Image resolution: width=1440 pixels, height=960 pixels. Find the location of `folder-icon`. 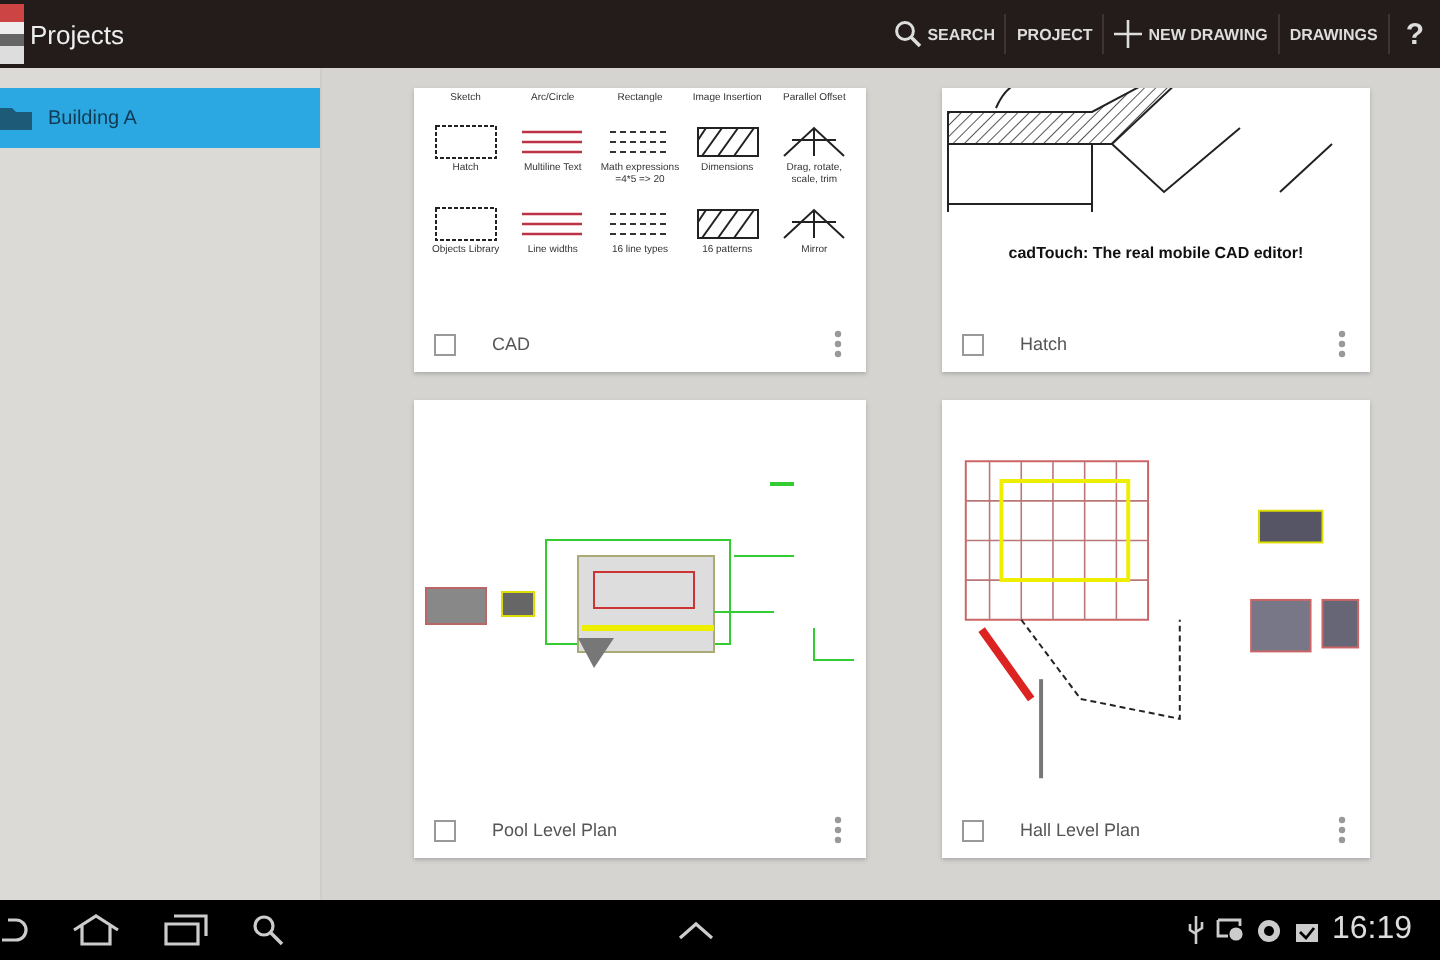

folder-icon is located at coordinates (16, 118).